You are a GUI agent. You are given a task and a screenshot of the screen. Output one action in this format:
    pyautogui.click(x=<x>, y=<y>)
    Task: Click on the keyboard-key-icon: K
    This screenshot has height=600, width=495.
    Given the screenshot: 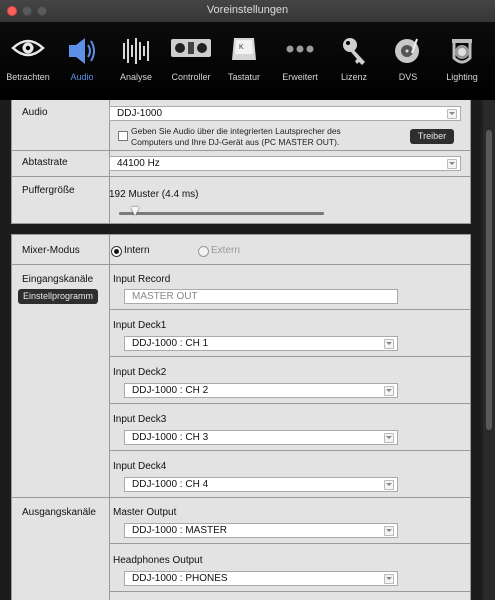 What is the action you would take?
    pyautogui.click(x=244, y=54)
    